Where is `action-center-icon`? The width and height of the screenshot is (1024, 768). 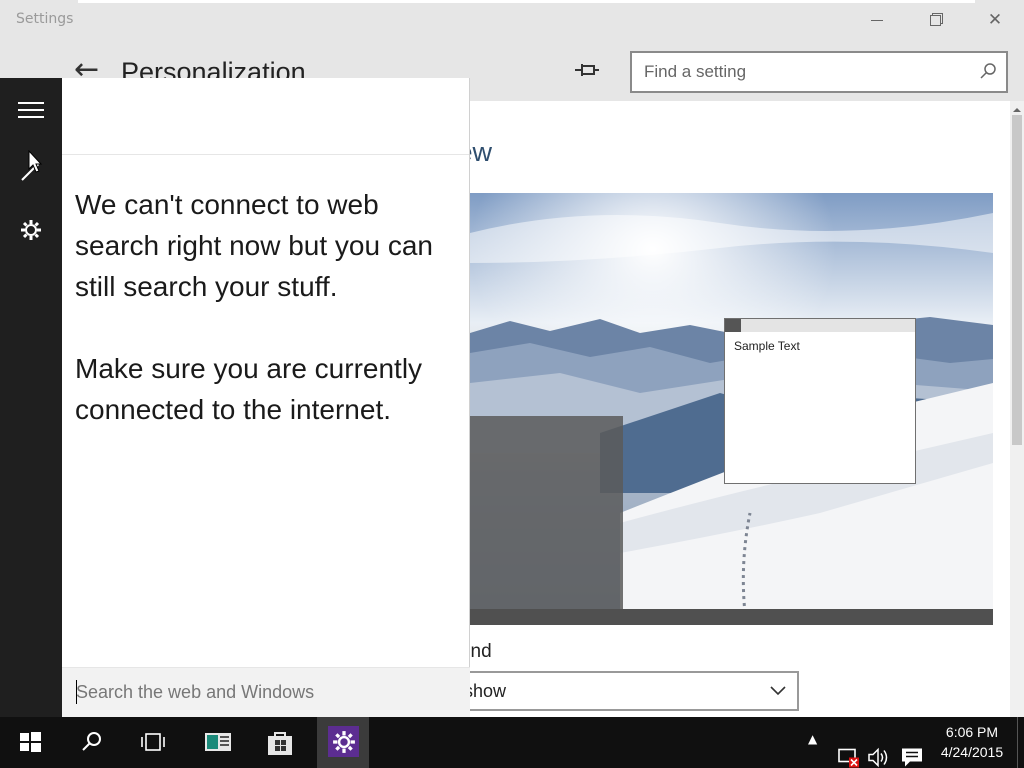 action-center-icon is located at coordinates (912, 750).